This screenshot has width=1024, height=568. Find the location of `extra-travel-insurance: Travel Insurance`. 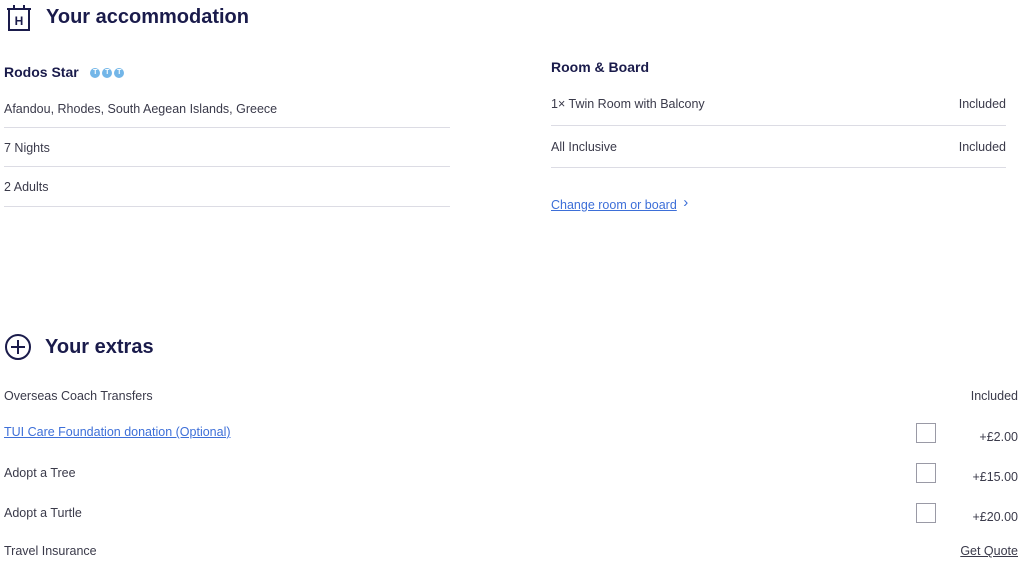

extra-travel-insurance: Travel Insurance is located at coordinates (50, 551).